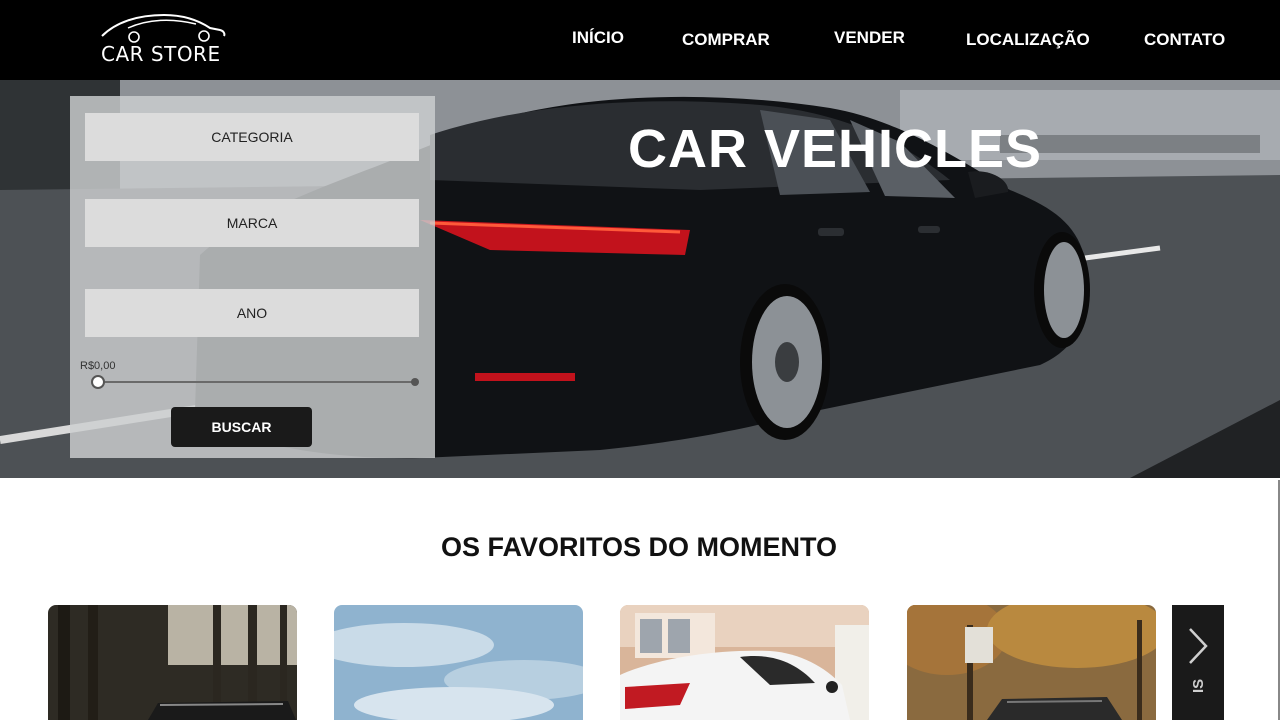 The width and height of the screenshot is (1280, 720). Describe the element at coordinates (415, 382) in the screenshot. I see `price-slider-max-handle` at that location.